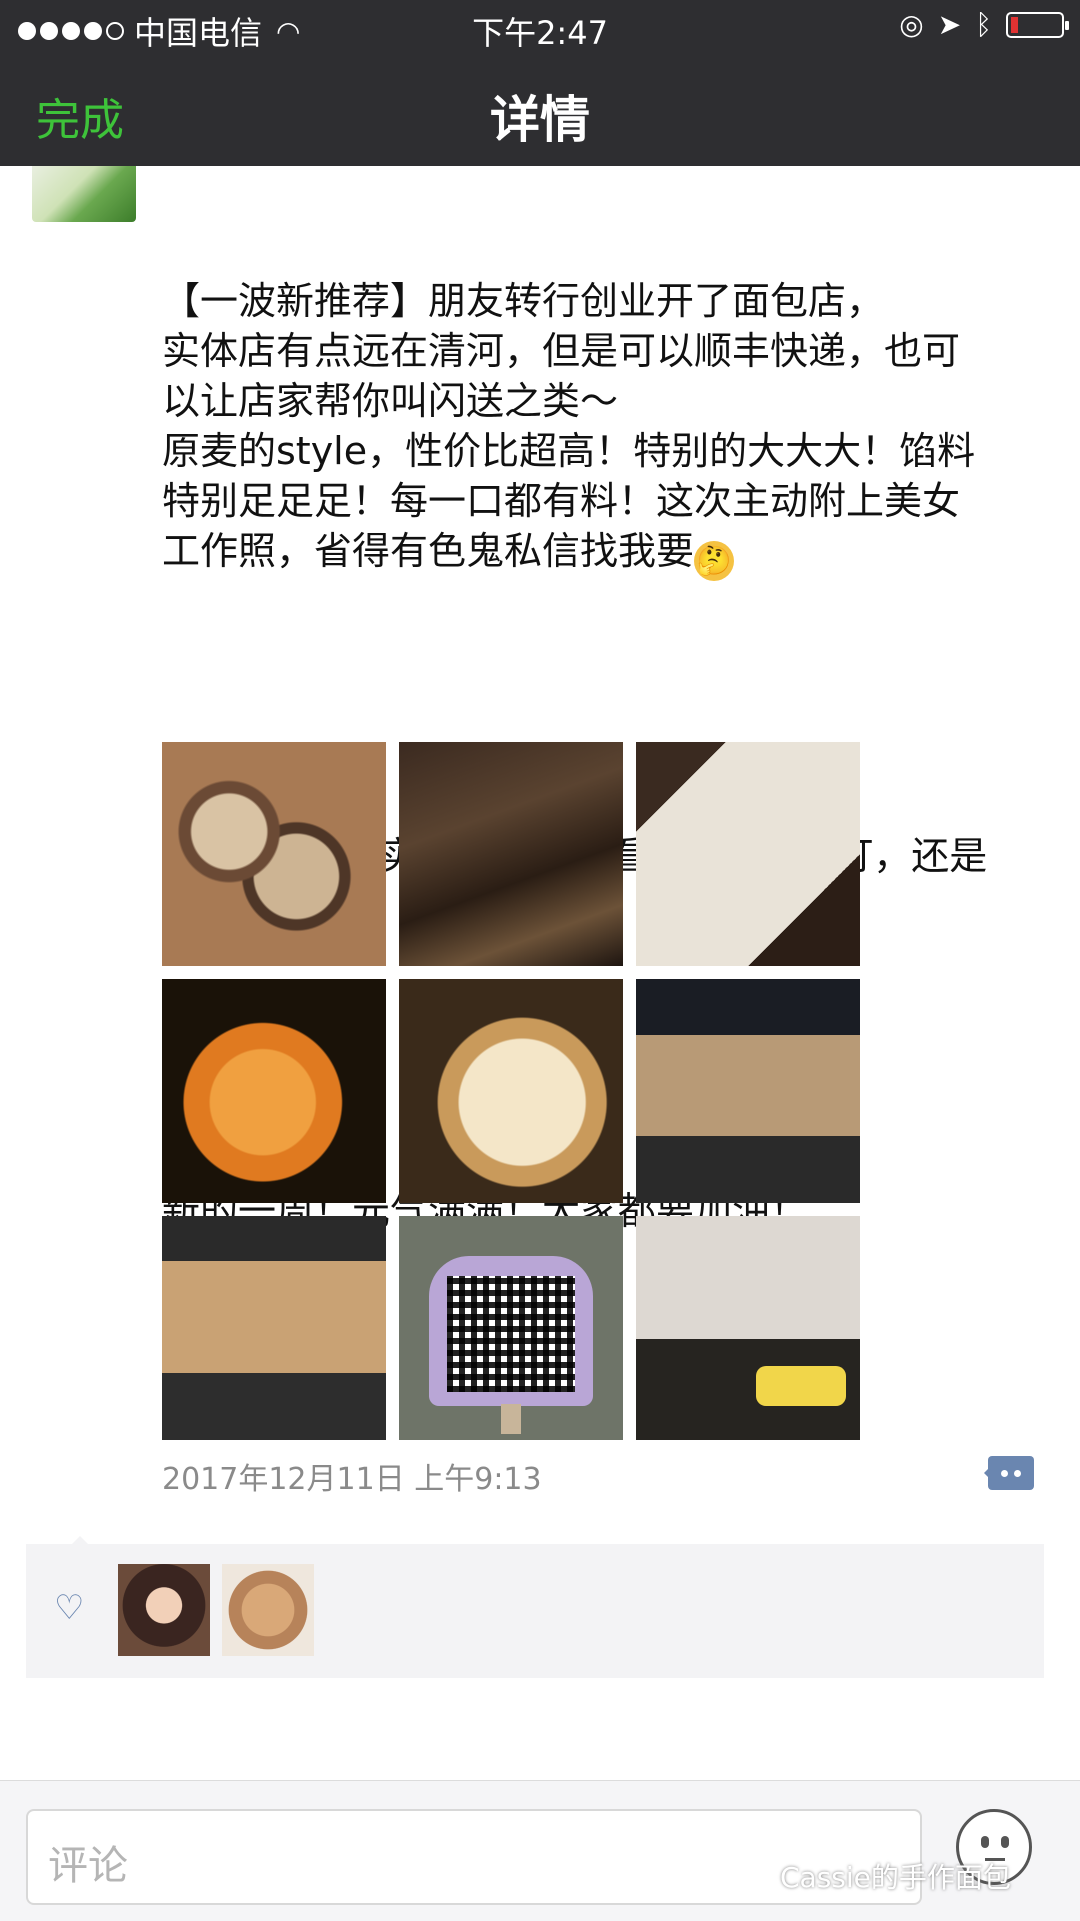 The width and height of the screenshot is (1080, 1921). I want to click on watermark: Cassie的手作面包, so click(895, 1877).